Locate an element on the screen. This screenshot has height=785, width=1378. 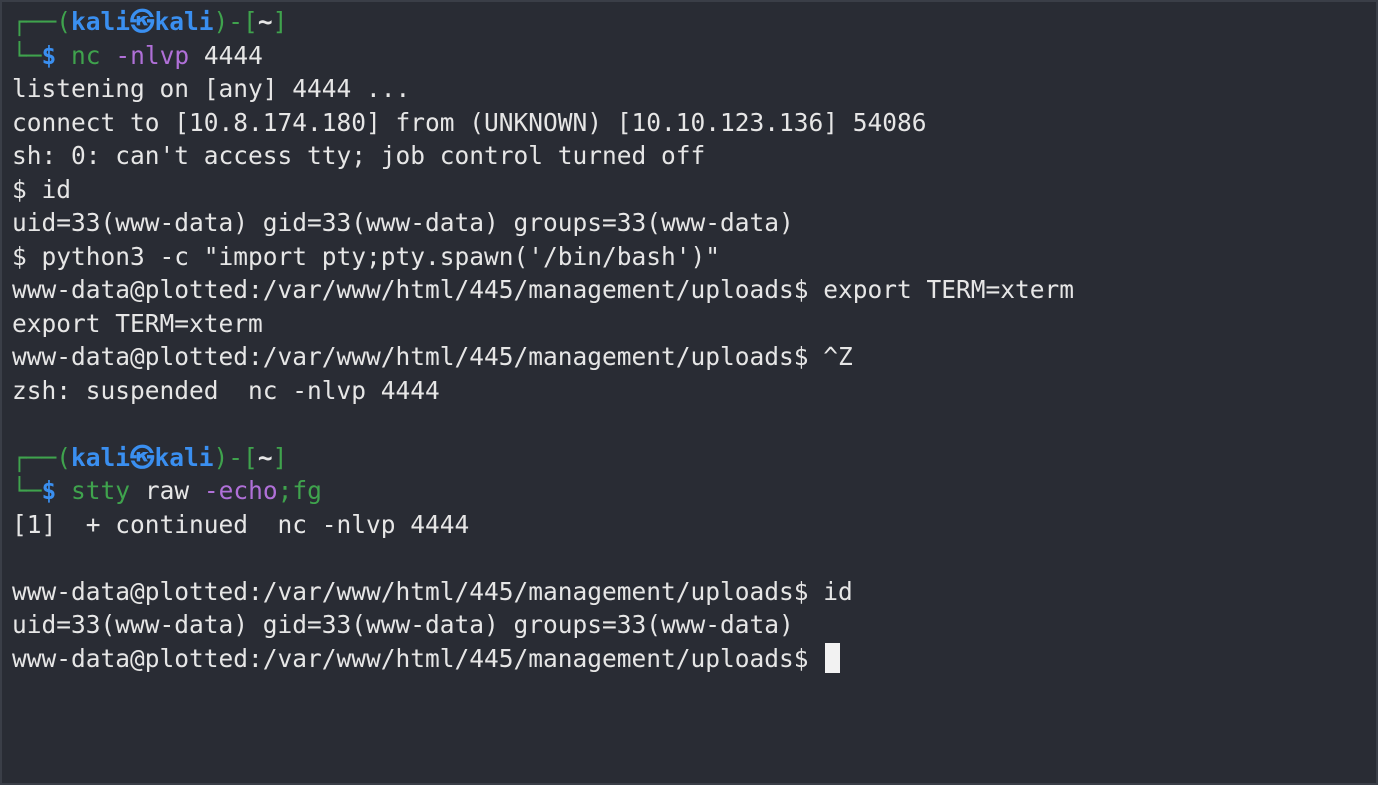
command-flag: -nlvp is located at coordinates (152, 55).